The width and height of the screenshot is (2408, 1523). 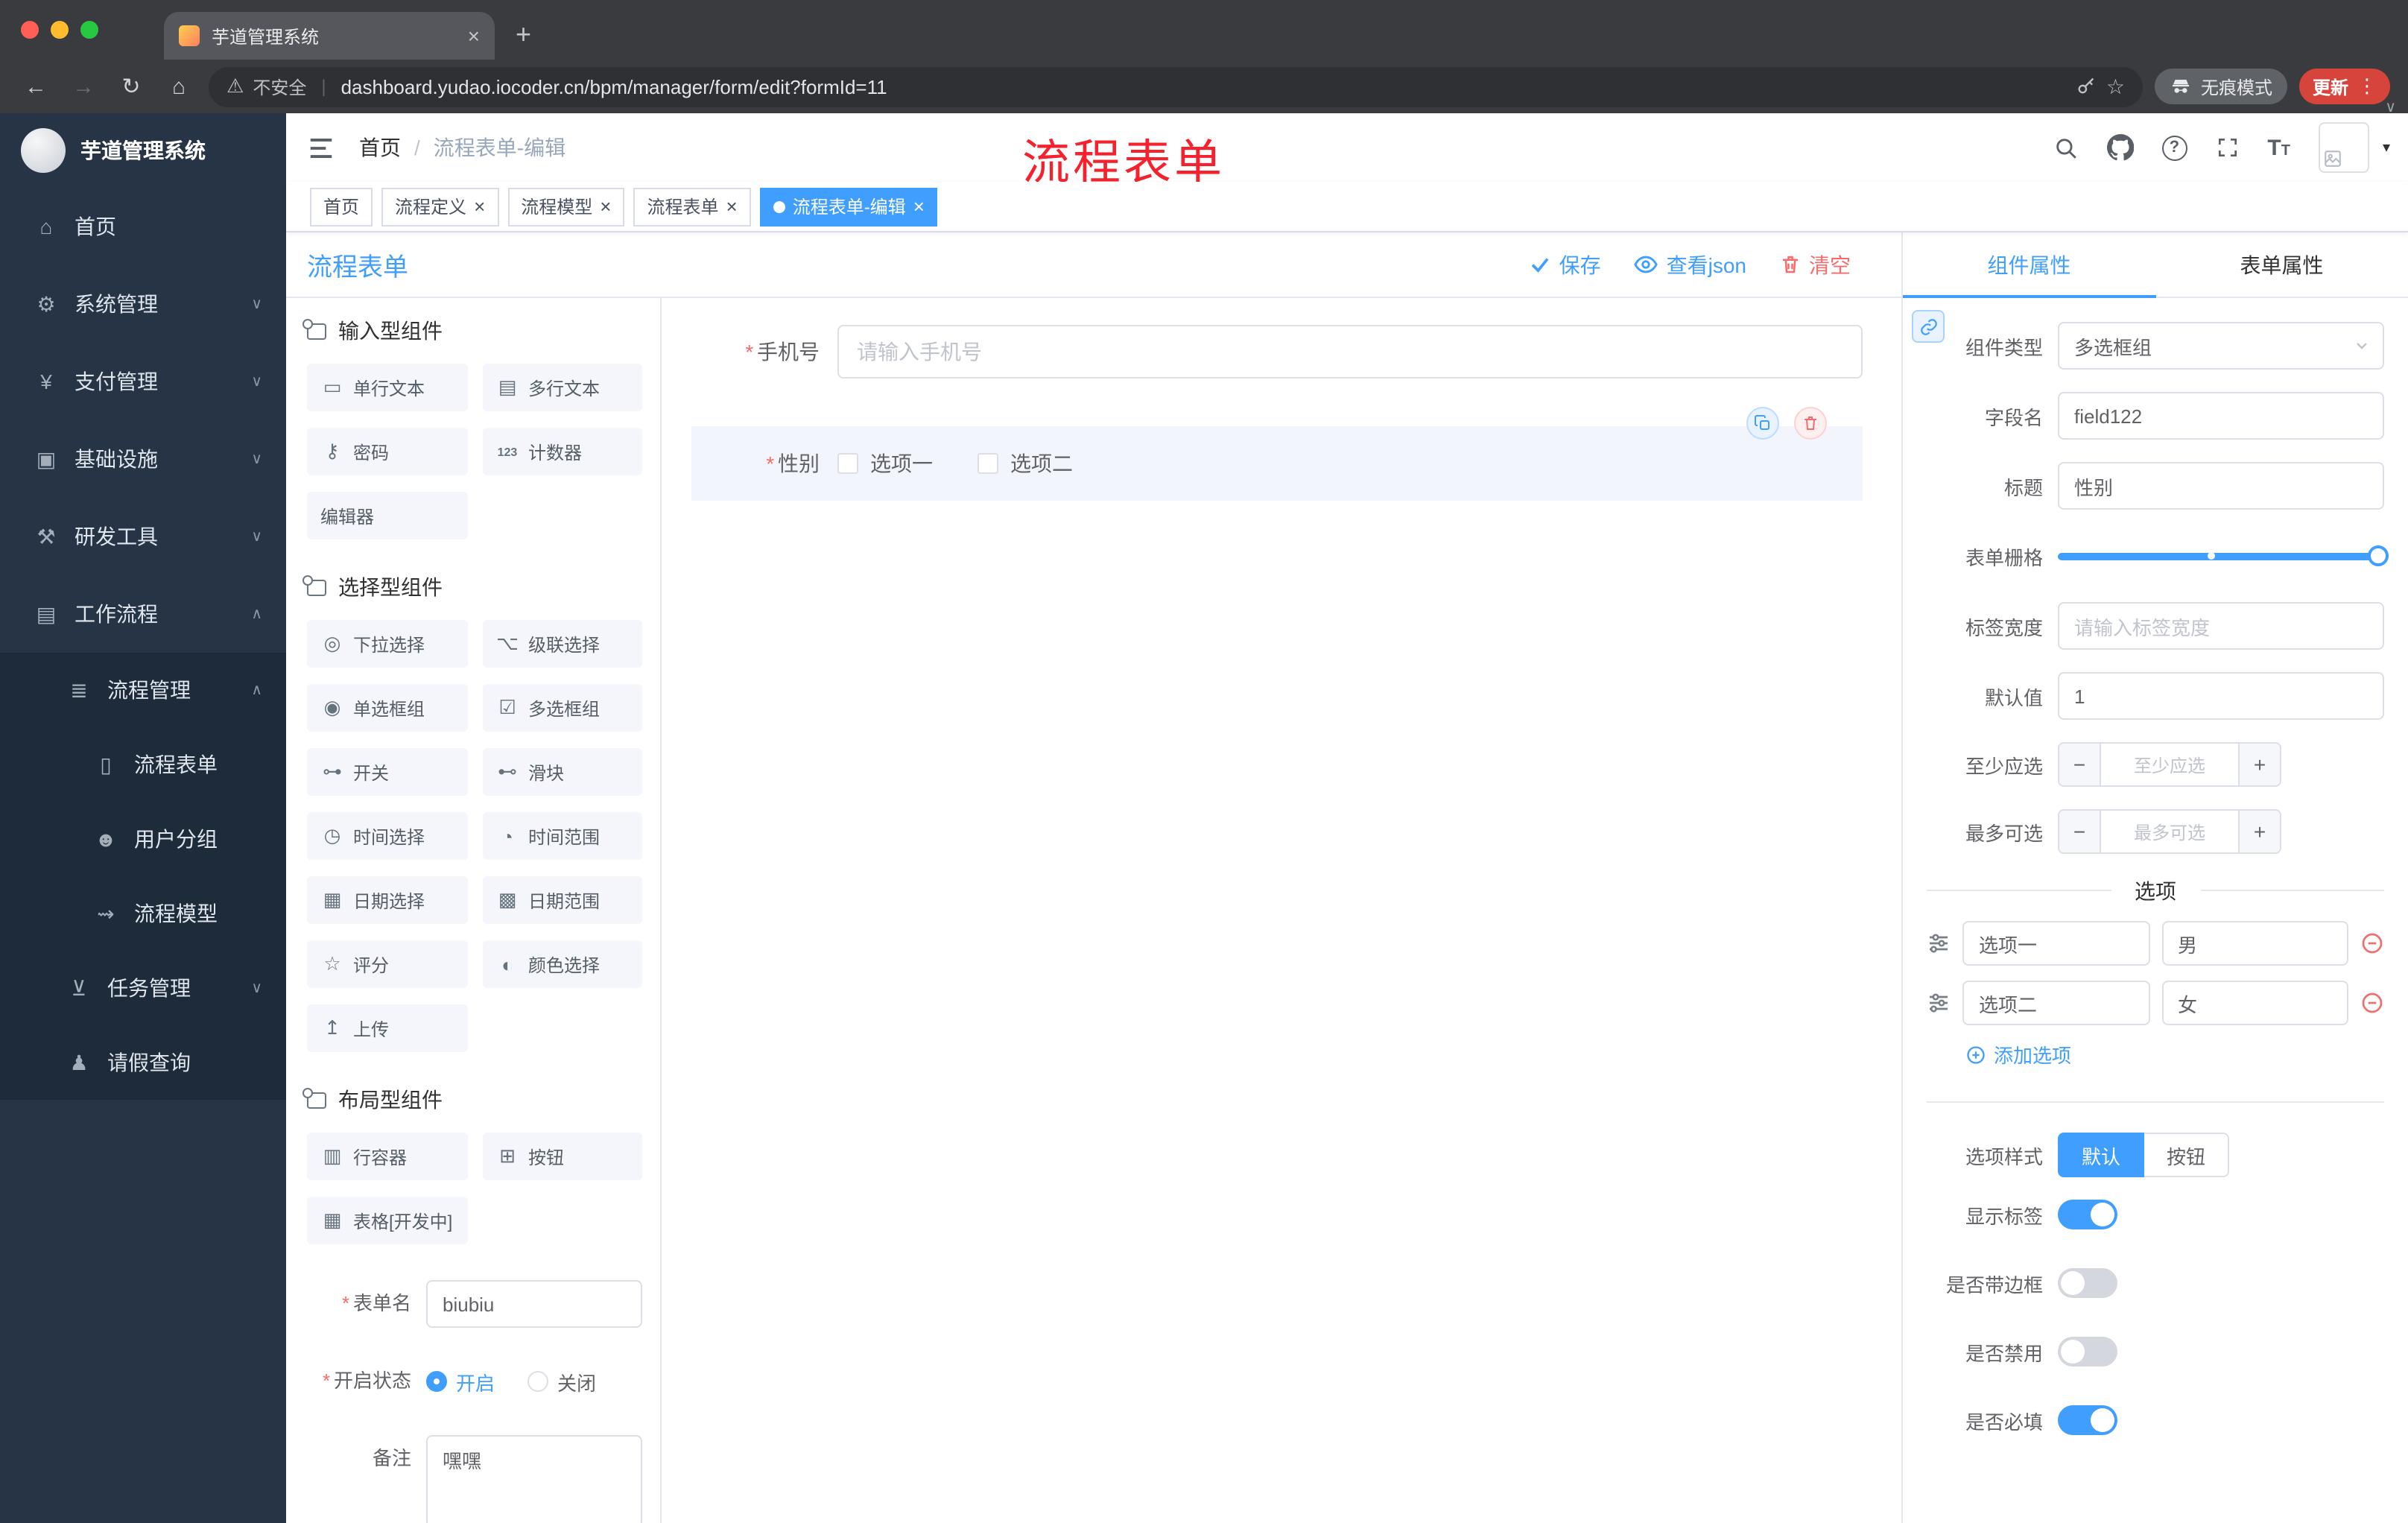 I want to click on forward-button: →, so click(x=83, y=87).